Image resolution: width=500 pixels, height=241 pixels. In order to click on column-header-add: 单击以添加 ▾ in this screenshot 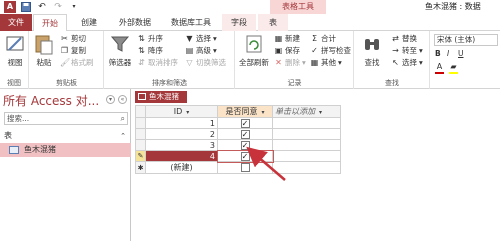, I will do `click(306, 111)`.